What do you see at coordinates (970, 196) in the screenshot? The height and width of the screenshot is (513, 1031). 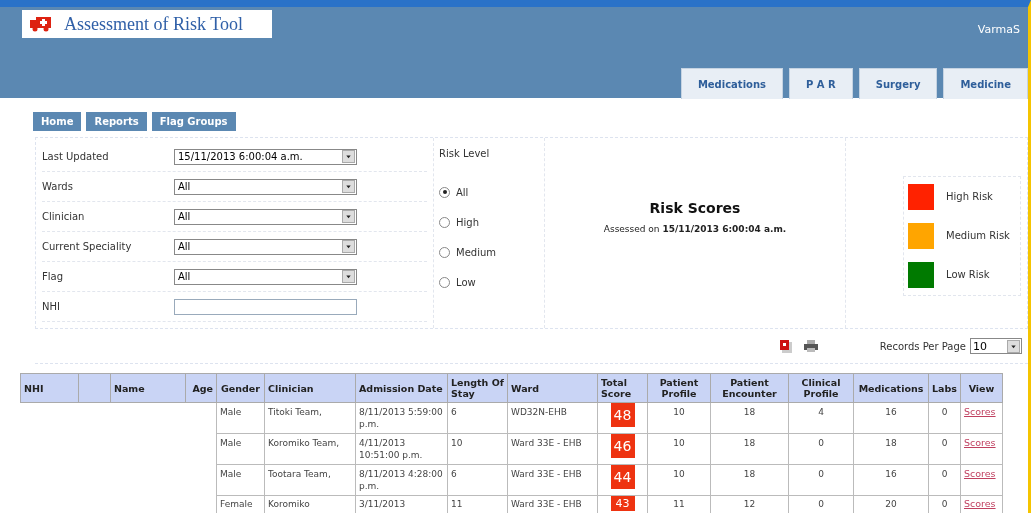 I see `legend-label: High Risk` at bounding box center [970, 196].